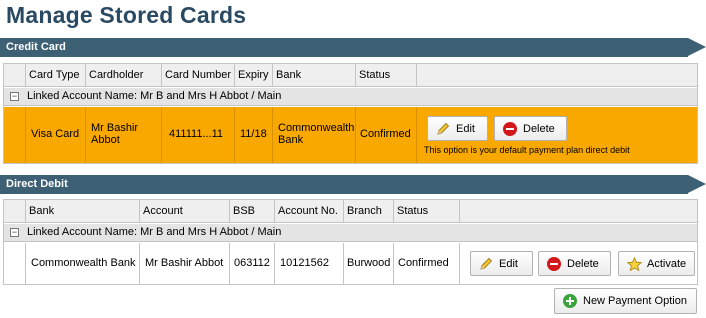  Describe the element at coordinates (105, 140) in the screenshot. I see `cardholder-line2: Abbot` at that location.